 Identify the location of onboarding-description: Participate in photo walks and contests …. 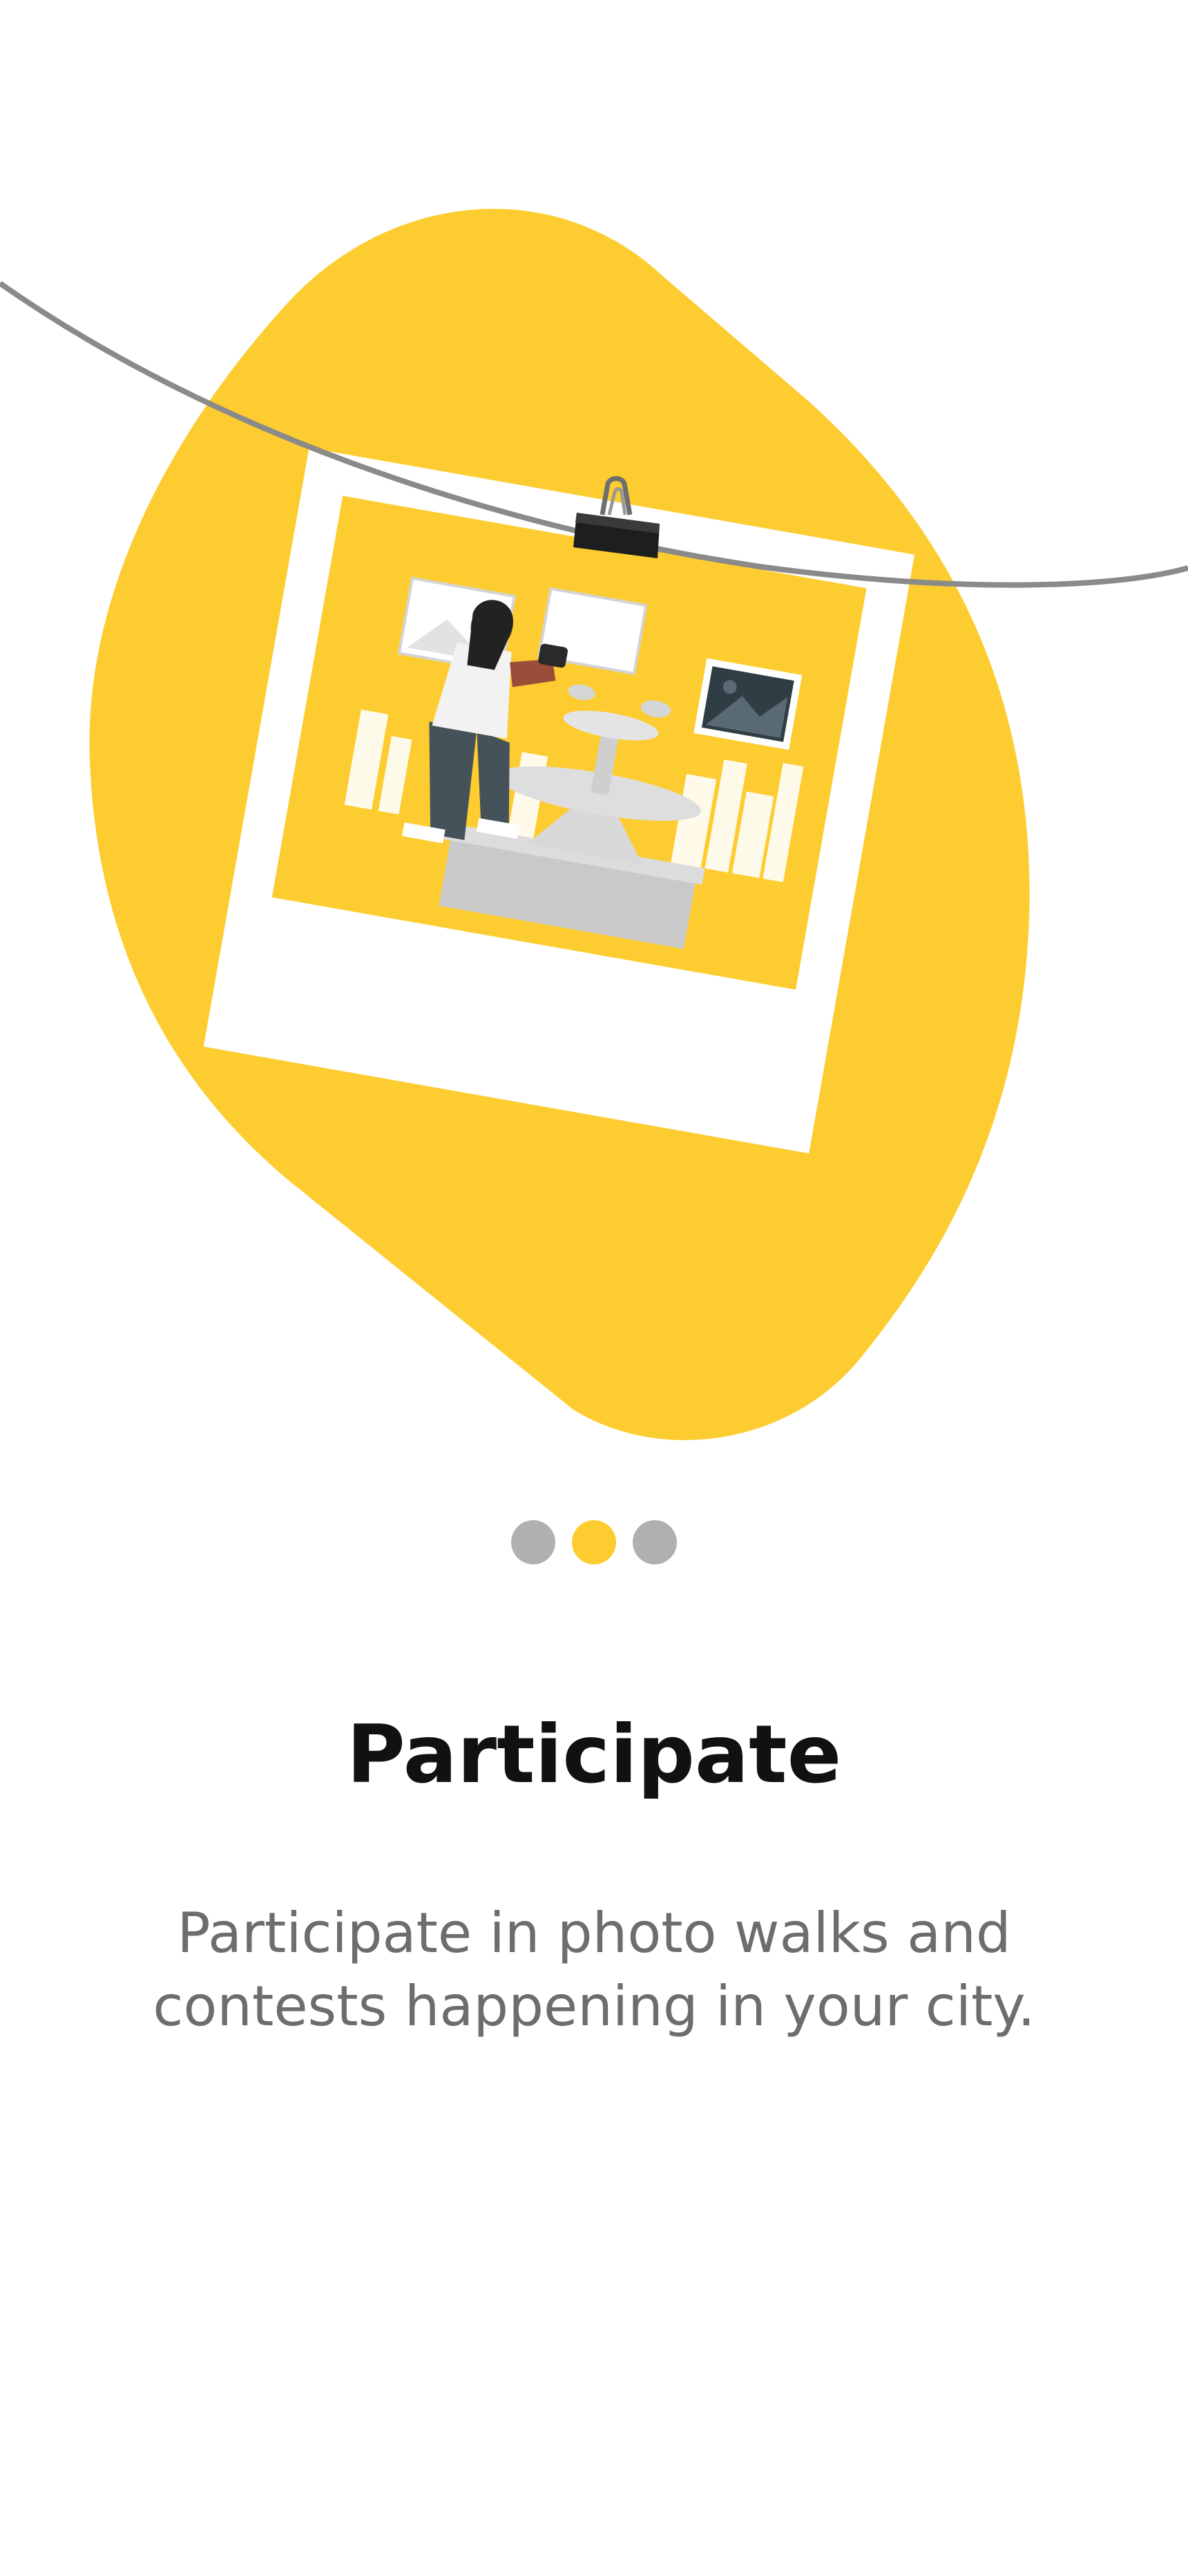
(594, 1969).